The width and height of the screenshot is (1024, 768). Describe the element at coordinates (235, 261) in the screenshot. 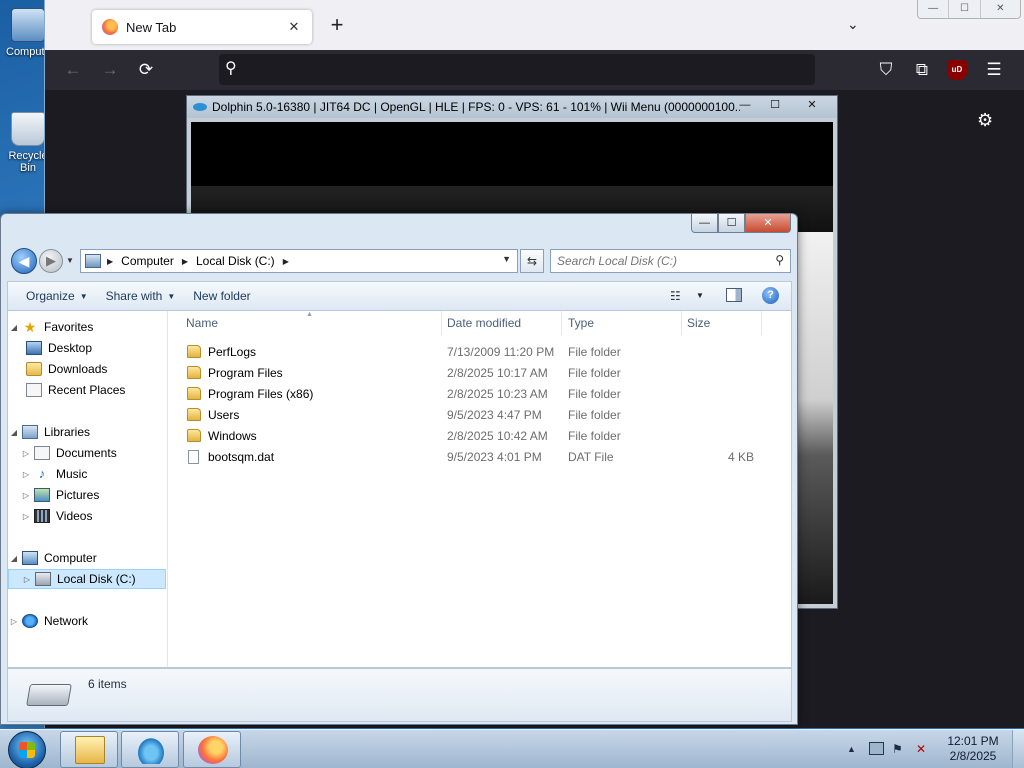

I see `breadcrumb-local-disk: Local Disk (C:)` at that location.